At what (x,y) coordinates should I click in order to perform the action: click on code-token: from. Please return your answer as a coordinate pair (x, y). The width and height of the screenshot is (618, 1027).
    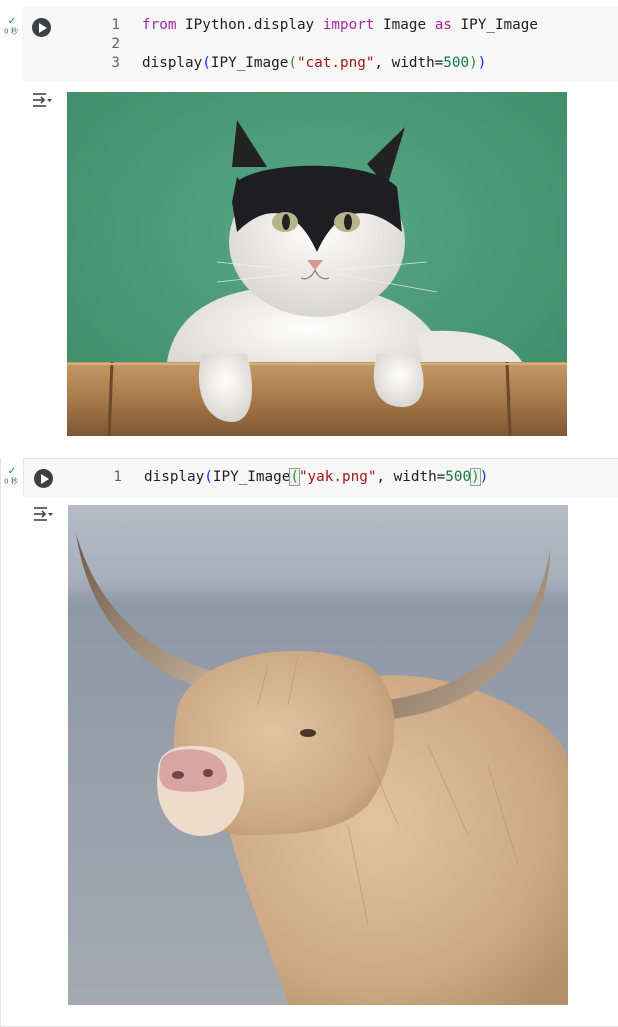
    Looking at the image, I should click on (159, 25).